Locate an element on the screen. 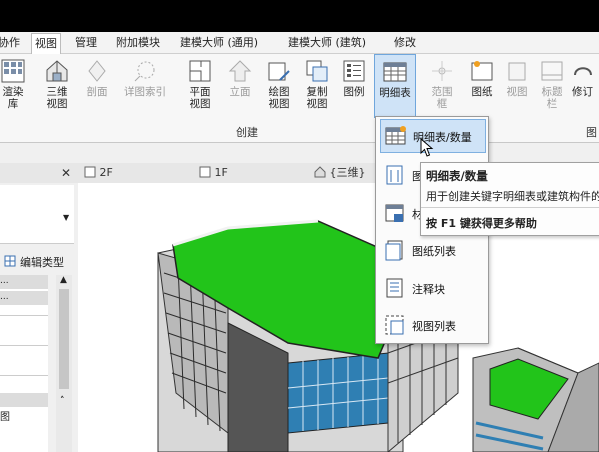  view-tab-2f-label: 2F is located at coordinates (106, 172).